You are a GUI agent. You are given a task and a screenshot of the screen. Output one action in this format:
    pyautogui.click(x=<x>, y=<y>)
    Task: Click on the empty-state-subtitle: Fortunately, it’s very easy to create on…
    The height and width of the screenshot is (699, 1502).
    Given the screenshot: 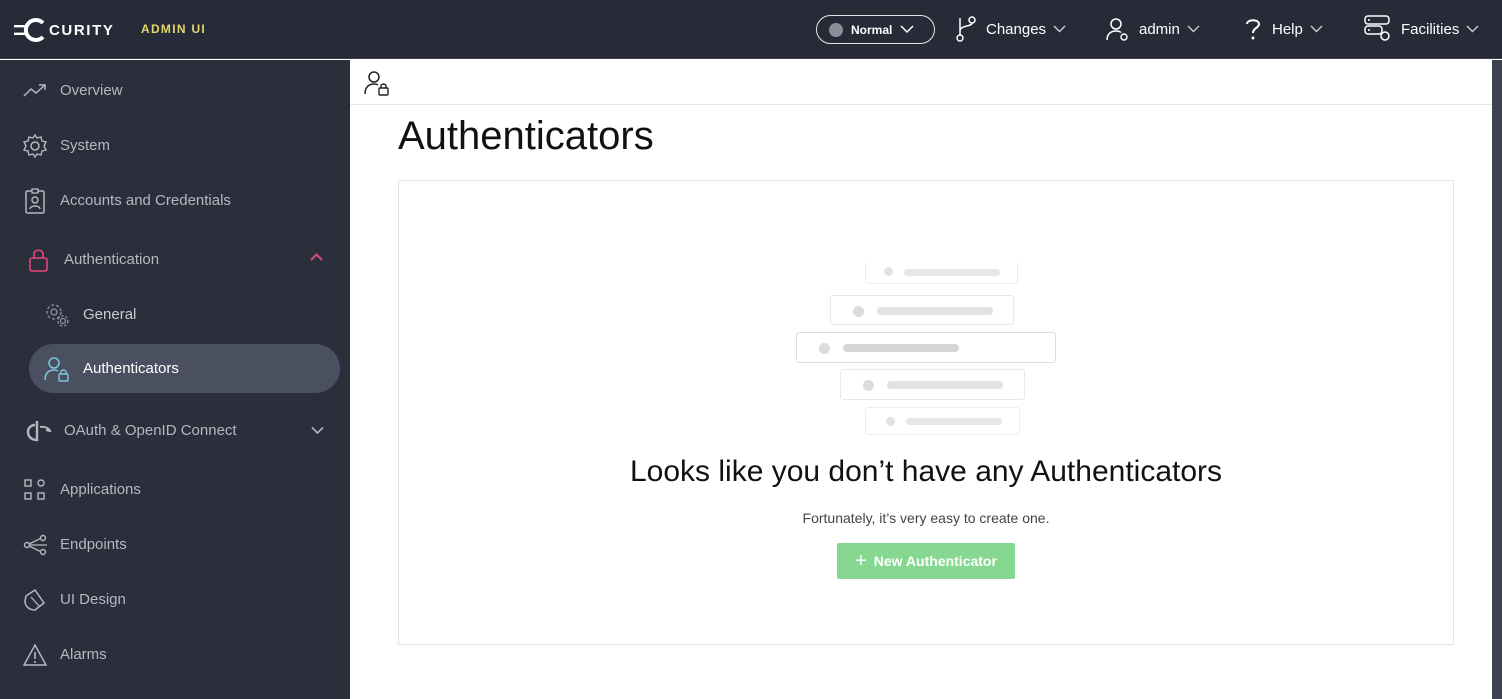 What is the action you would take?
    pyautogui.click(x=926, y=518)
    